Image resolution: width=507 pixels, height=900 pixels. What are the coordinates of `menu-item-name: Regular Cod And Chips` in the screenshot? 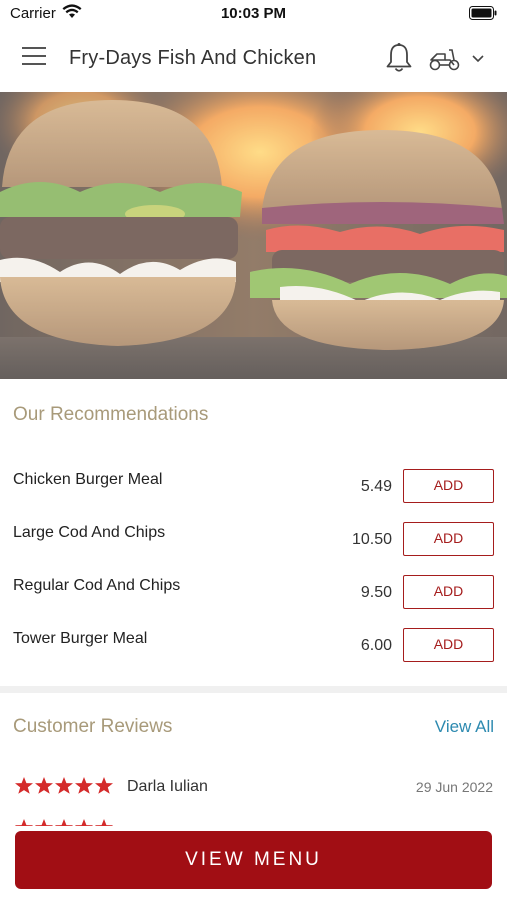 It's located at (97, 585).